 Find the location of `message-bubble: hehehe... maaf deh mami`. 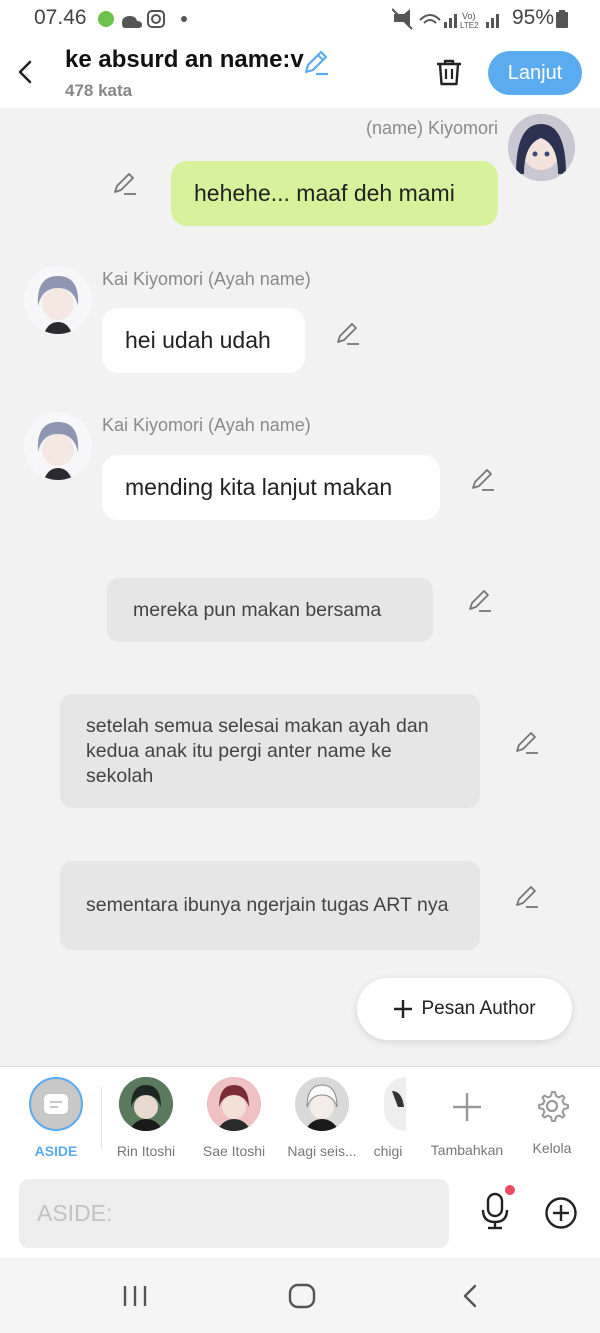

message-bubble: hehehe... maaf deh mami is located at coordinates (334, 193).